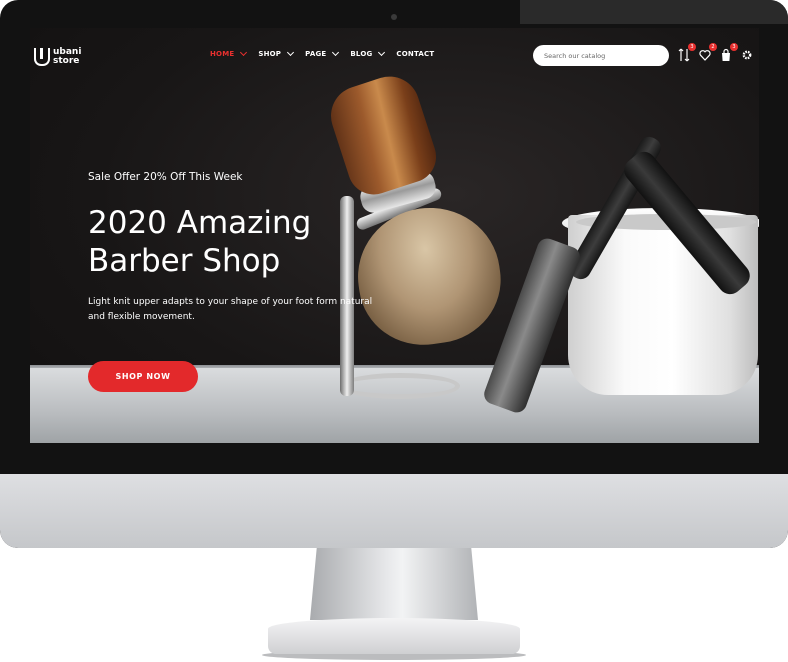 The height and width of the screenshot is (662, 788). I want to click on wishlist-heart-icon: 2, so click(708, 52).